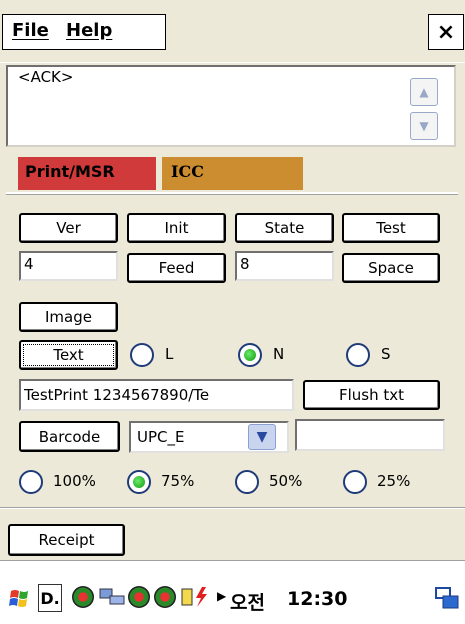 The width and height of the screenshot is (465, 624). Describe the element at coordinates (89, 30) in the screenshot. I see `menu-help: Help` at that location.